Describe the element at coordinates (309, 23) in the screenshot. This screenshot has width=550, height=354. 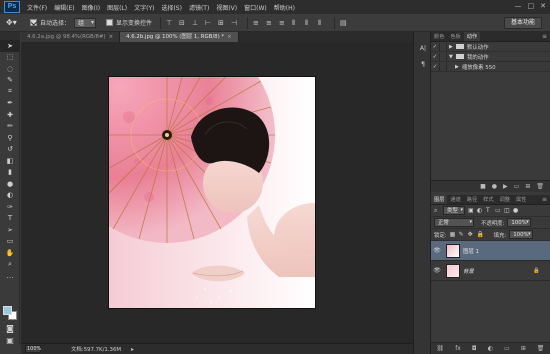
I see `distribute-center-icon: ⦀` at that location.